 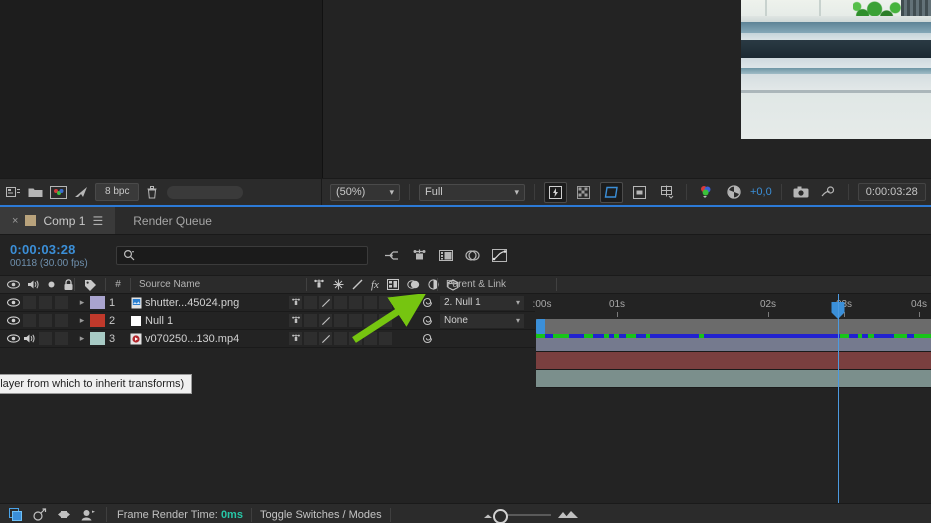 I want to click on close-icon: ×, so click(x=15, y=221).